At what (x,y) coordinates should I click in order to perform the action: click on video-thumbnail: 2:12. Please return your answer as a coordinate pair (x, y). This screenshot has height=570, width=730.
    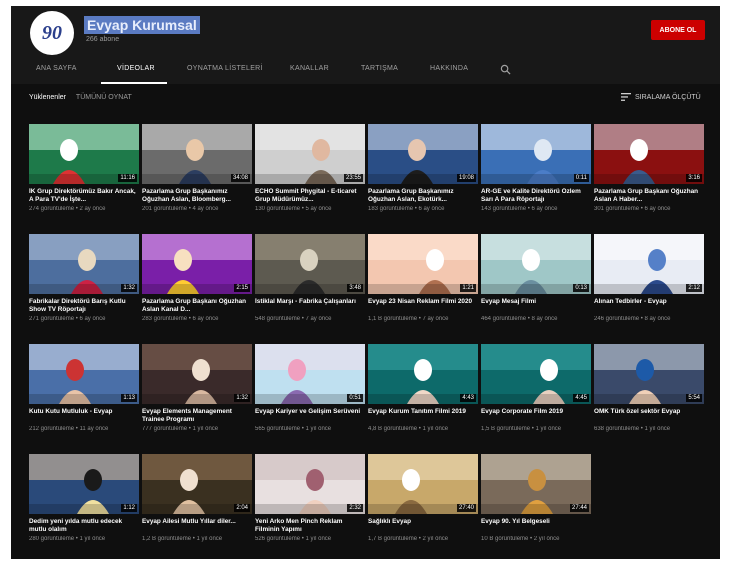
    Looking at the image, I should click on (649, 264).